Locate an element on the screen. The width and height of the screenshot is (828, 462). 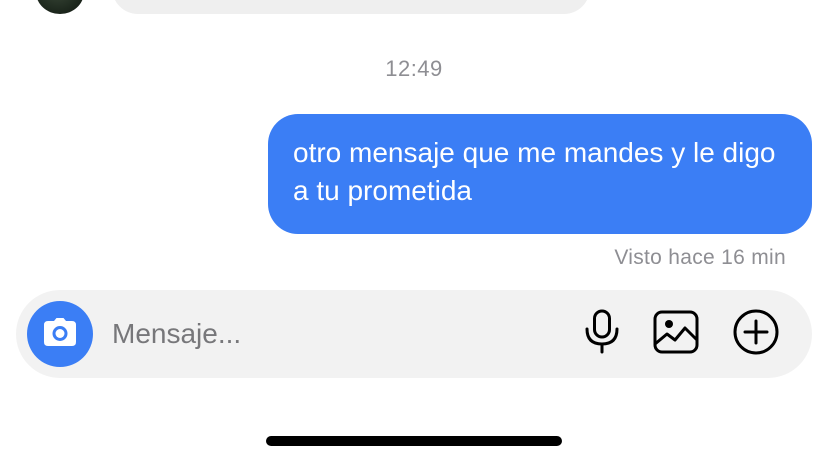
microphone-icon is located at coordinates (602, 334).